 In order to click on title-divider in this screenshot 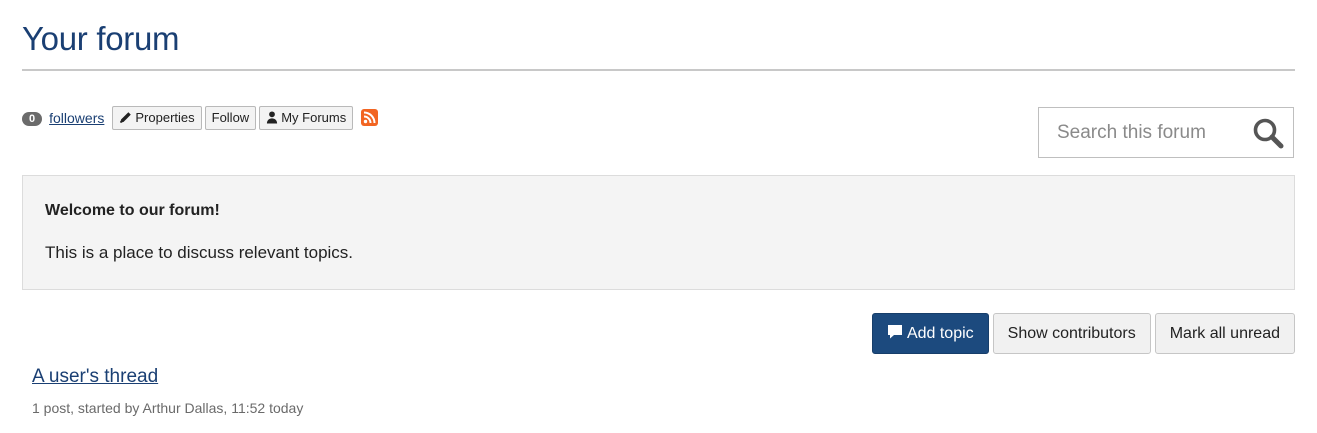, I will do `click(658, 70)`.